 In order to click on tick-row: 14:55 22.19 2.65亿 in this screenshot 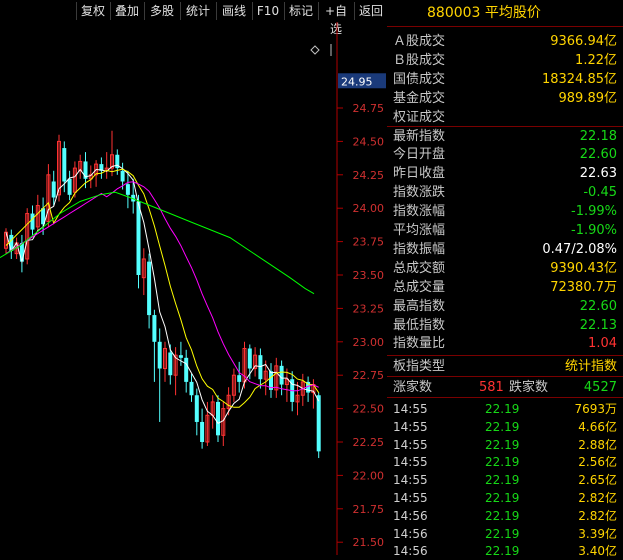, I will do `click(505, 480)`.